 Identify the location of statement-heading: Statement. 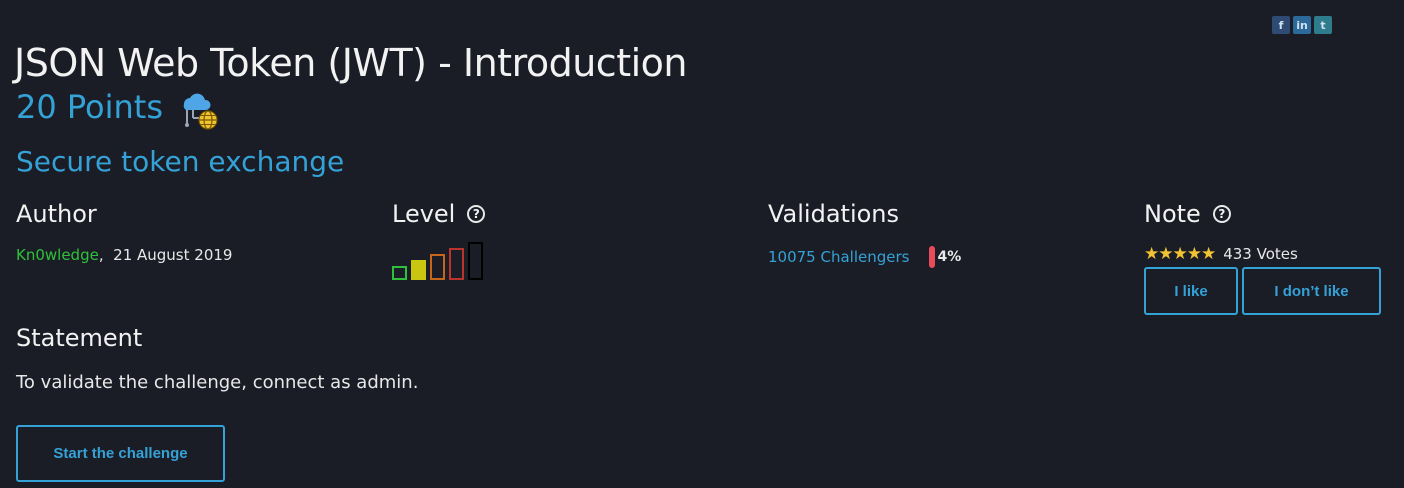
(79, 338).